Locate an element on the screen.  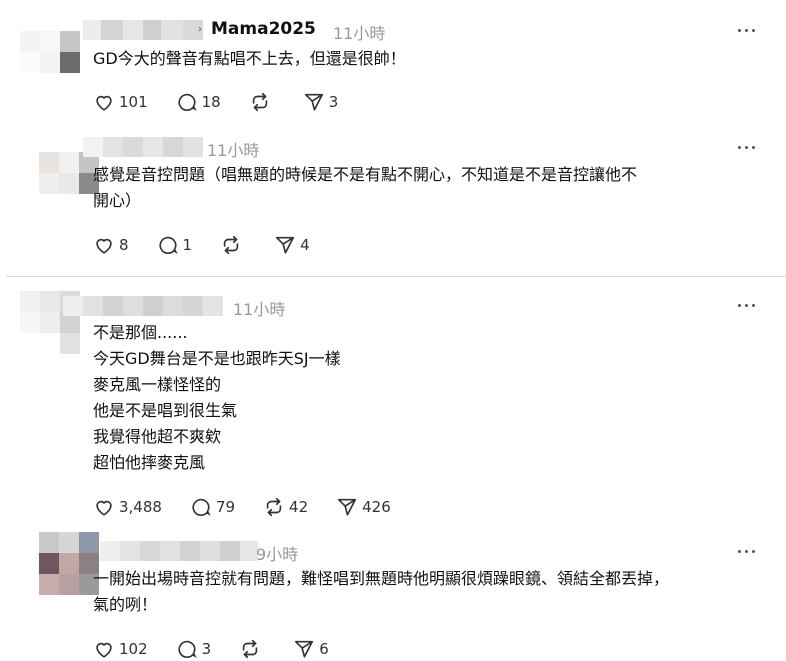
timestamp: 9小時 is located at coordinates (277, 553).